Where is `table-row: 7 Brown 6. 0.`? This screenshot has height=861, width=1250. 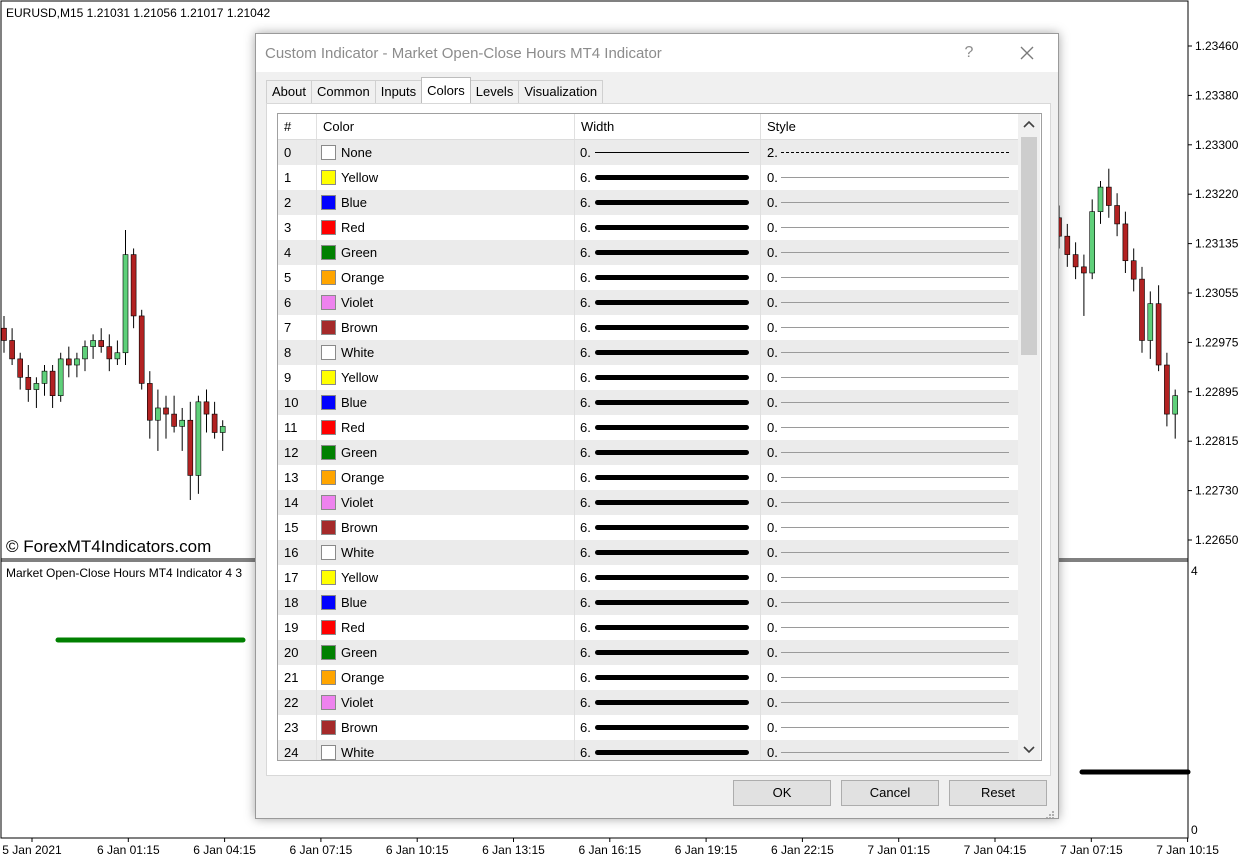 table-row: 7 Brown 6. 0. is located at coordinates (648, 327).